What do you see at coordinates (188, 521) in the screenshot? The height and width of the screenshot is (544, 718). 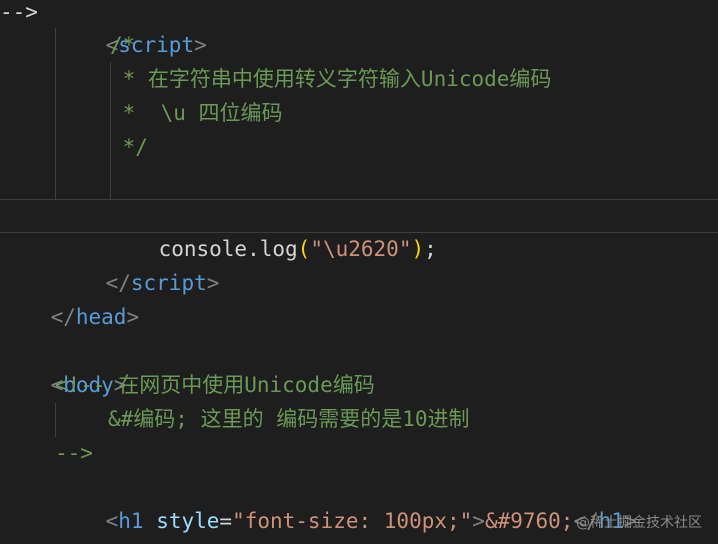 I see `attr-name: style` at bounding box center [188, 521].